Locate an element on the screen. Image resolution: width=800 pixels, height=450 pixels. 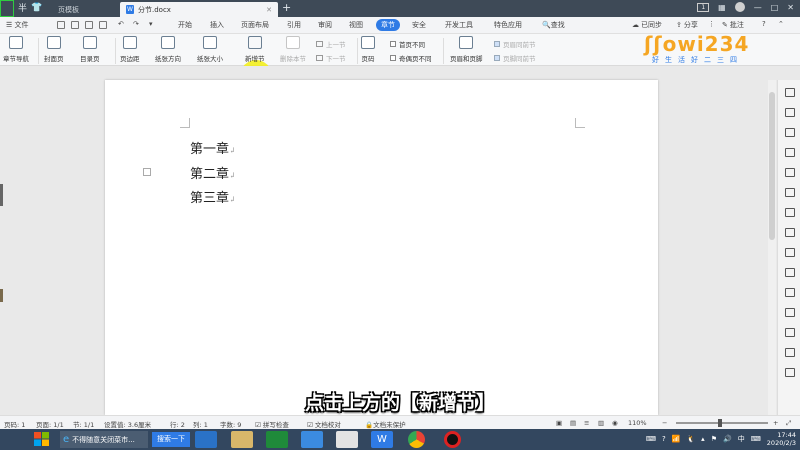
lock-icon is located at coordinates (790, 352).